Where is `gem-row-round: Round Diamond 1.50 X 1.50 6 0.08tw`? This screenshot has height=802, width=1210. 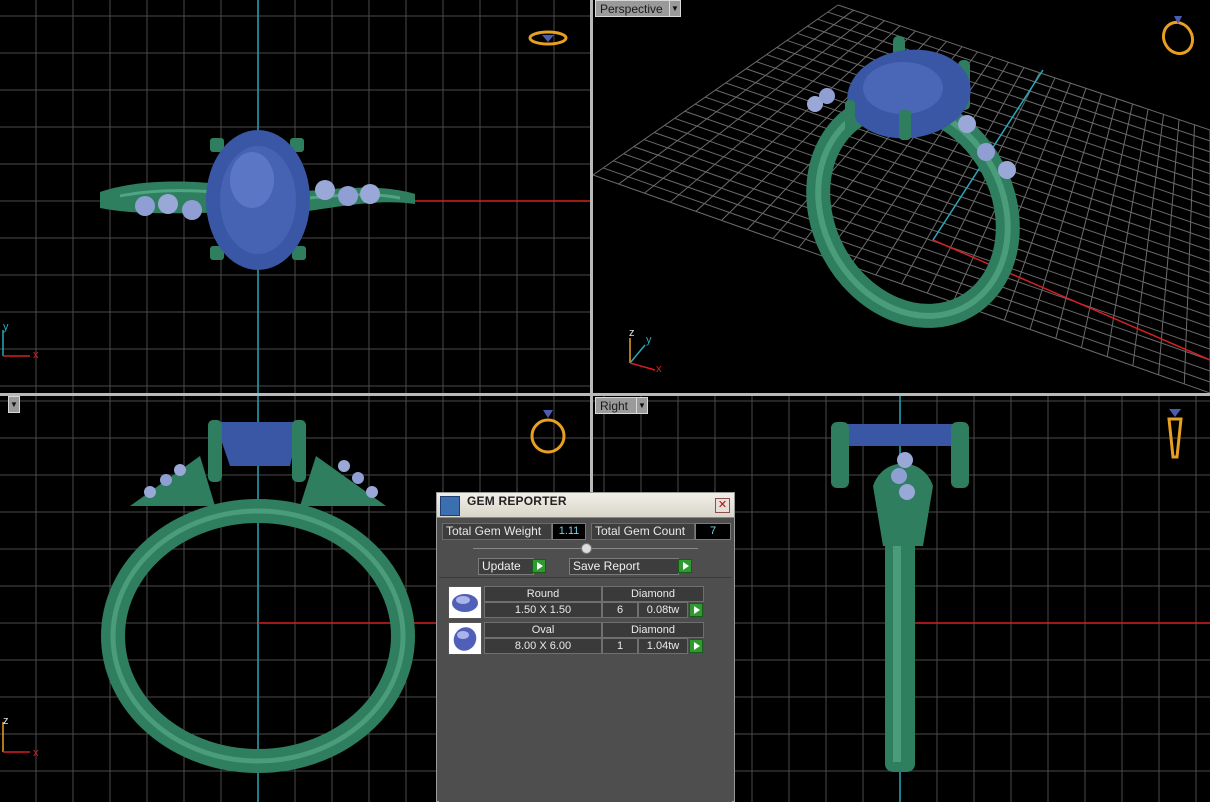 gem-row-round: Round Diamond 1.50 X 1.50 6 0.08tw is located at coordinates (577, 602).